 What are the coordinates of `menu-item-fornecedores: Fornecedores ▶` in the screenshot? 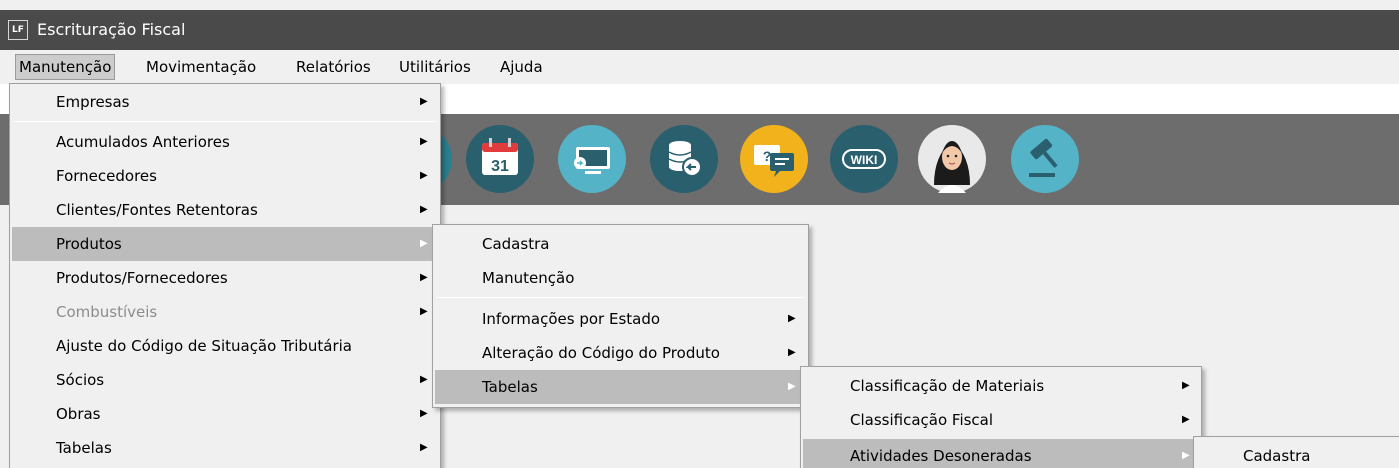 It's located at (225, 176).